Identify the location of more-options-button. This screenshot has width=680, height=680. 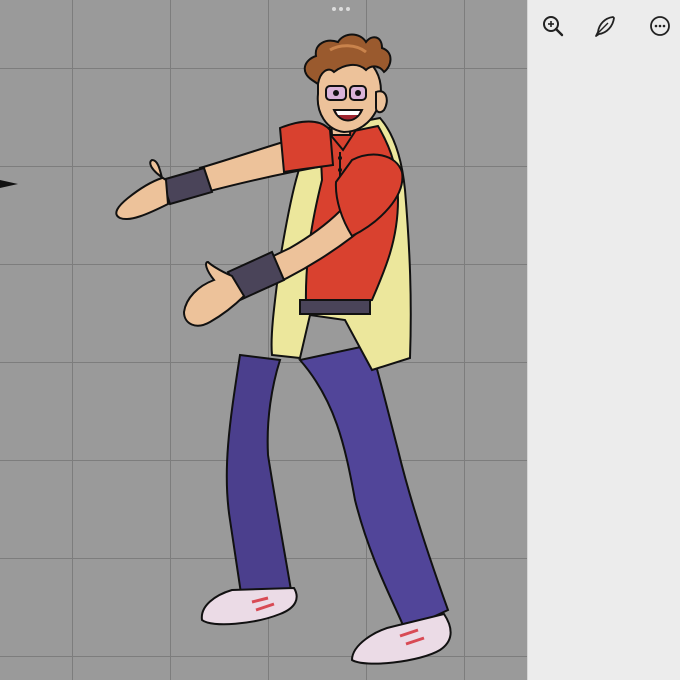
(660, 26).